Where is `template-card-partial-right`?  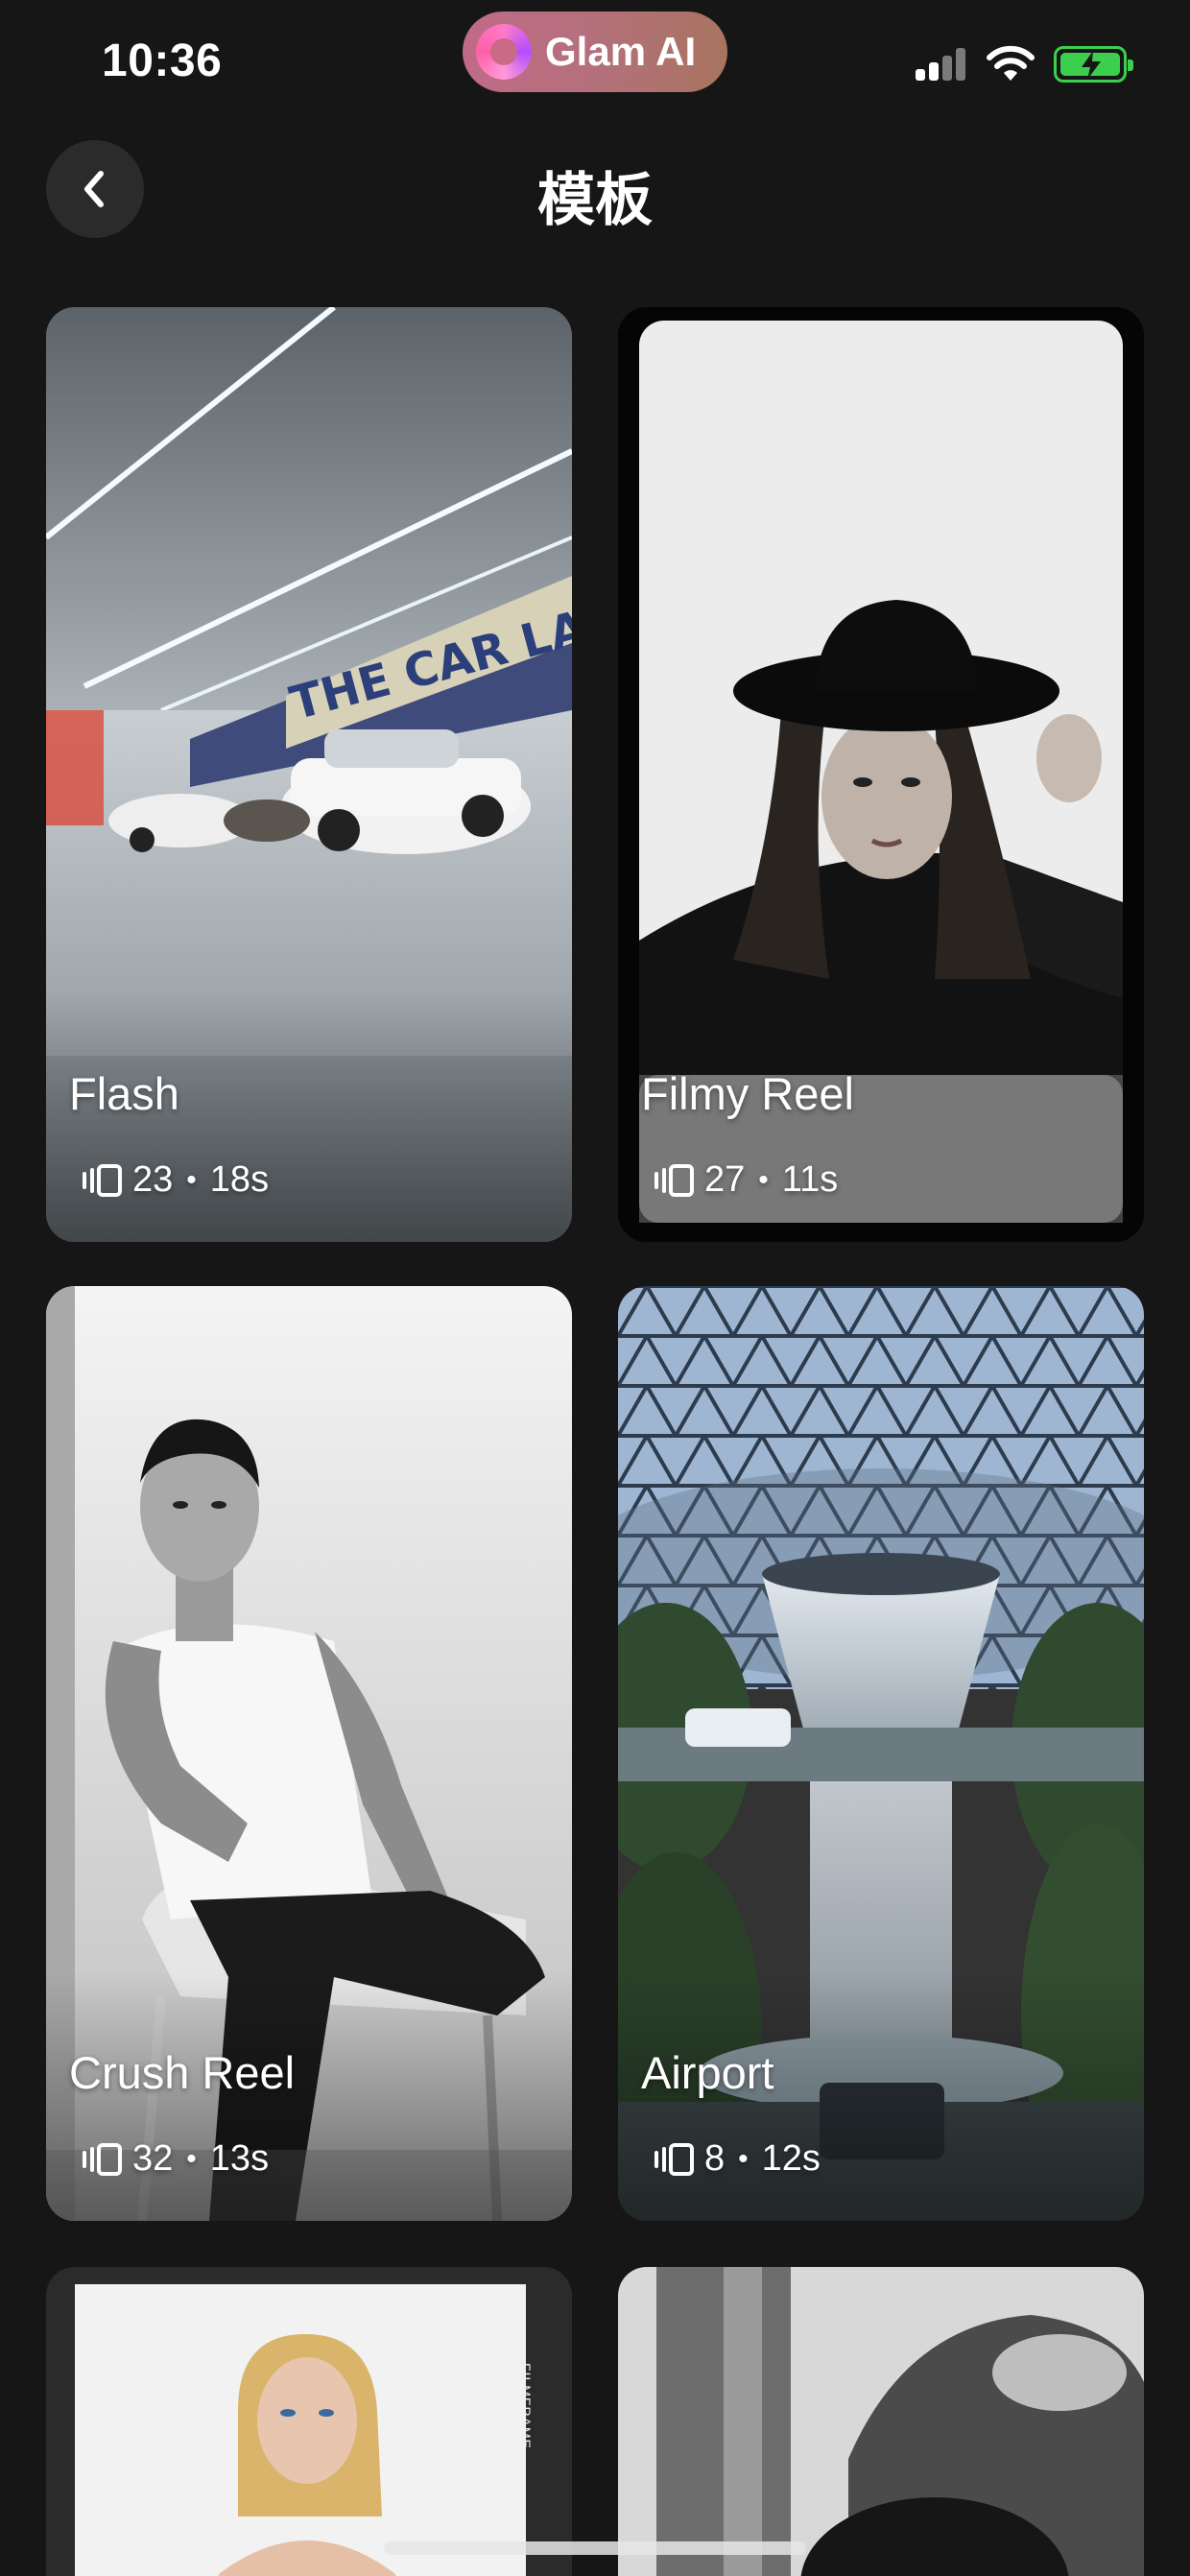
template-card-partial-right is located at coordinates (881, 2421).